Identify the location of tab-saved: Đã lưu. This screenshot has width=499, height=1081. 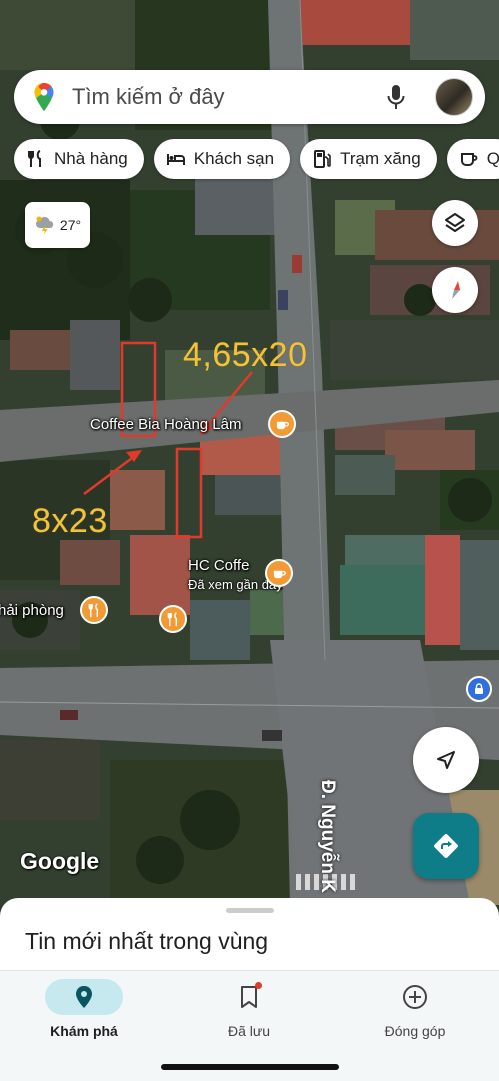
(249, 1005).